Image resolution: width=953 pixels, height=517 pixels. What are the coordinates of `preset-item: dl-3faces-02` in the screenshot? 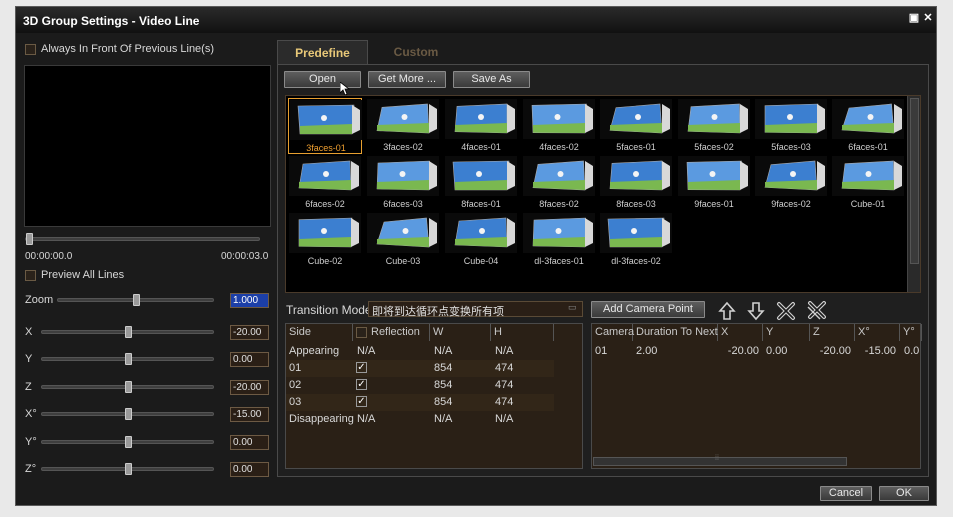 It's located at (636, 240).